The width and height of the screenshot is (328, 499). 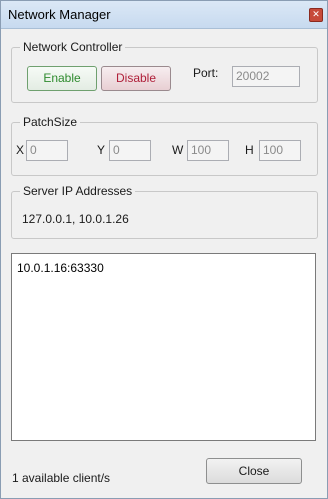 I want to click on server-ip-addresses: 127.0.0.1, 10.0.1.26, so click(x=75, y=219).